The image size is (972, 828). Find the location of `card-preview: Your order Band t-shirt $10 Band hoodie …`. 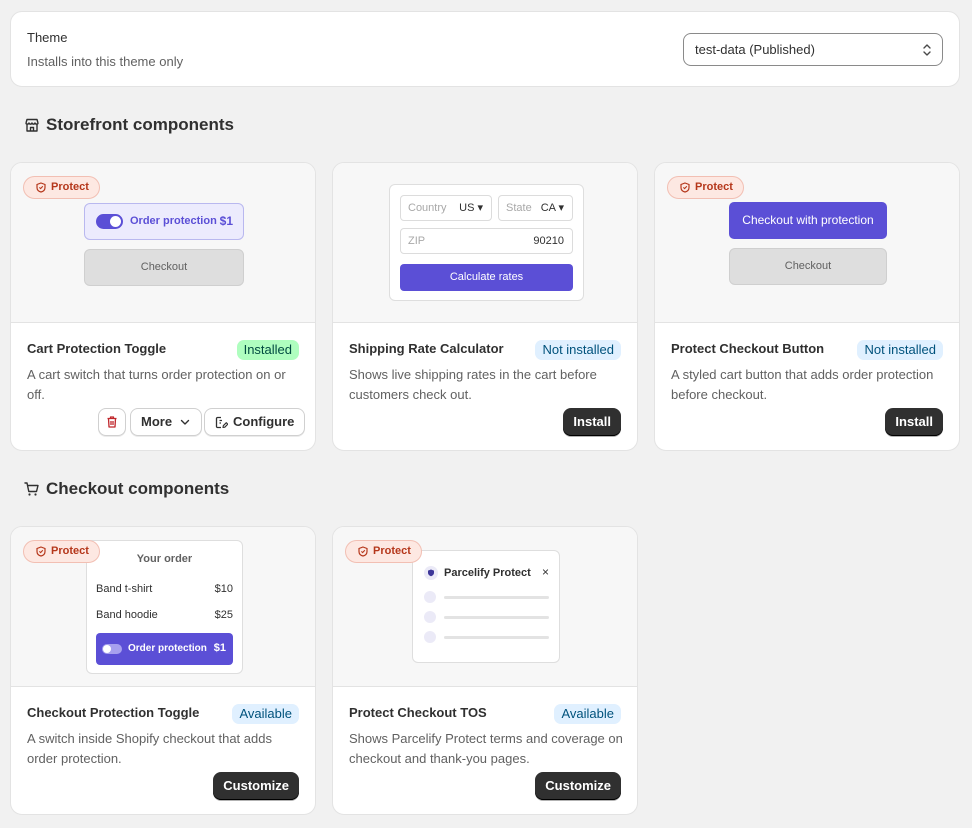

card-preview: Your order Band t-shirt $10 Band hoodie … is located at coordinates (163, 607).